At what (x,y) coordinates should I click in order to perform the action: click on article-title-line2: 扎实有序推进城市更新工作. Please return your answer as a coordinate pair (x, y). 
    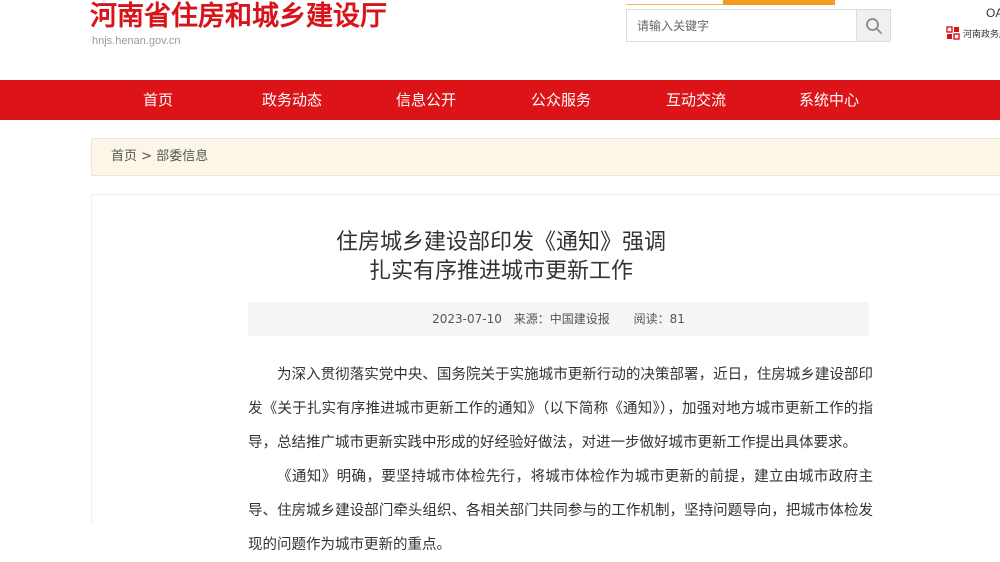
    Looking at the image, I should click on (500, 271).